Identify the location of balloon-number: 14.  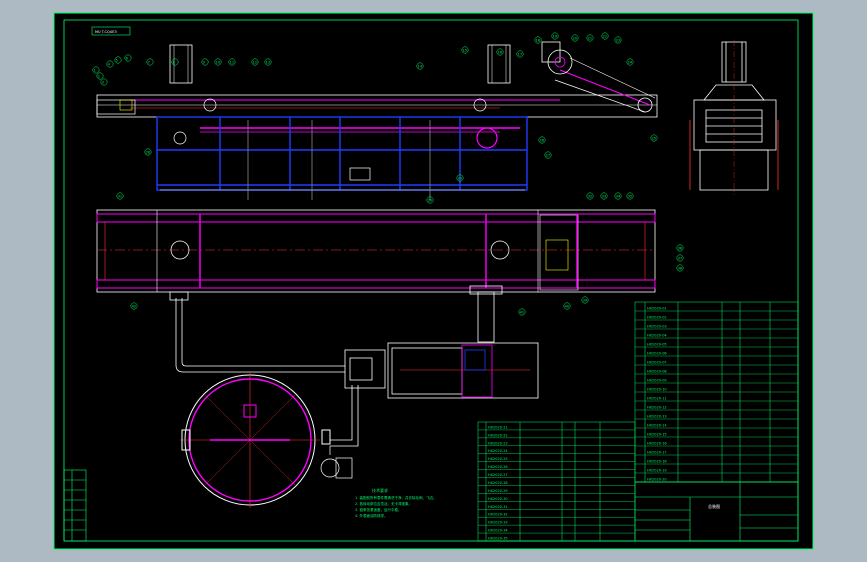
(420, 66).